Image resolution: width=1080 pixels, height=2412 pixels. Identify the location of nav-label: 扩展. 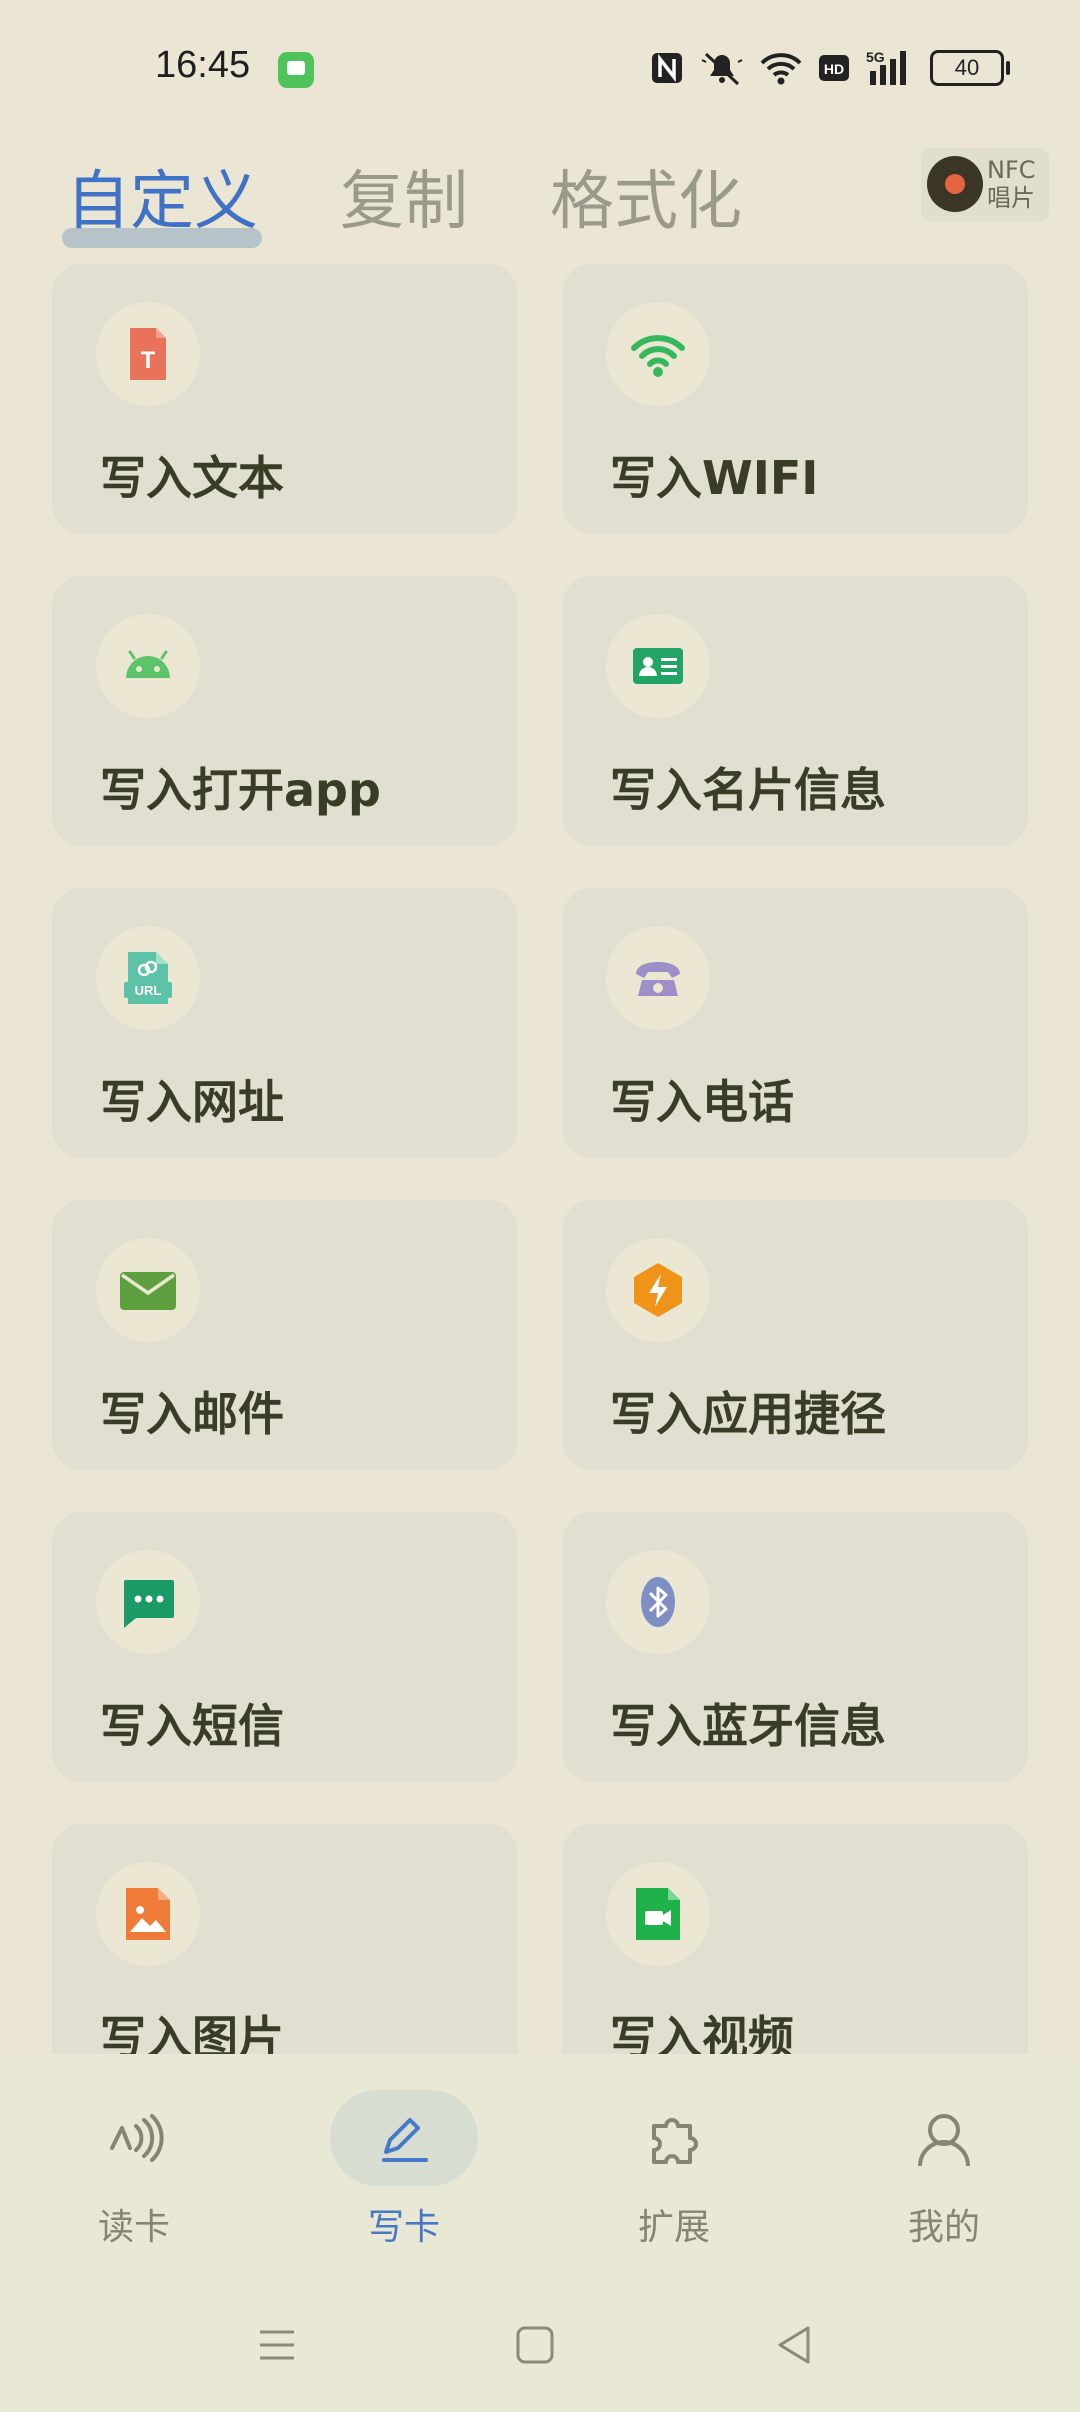
(673, 2227).